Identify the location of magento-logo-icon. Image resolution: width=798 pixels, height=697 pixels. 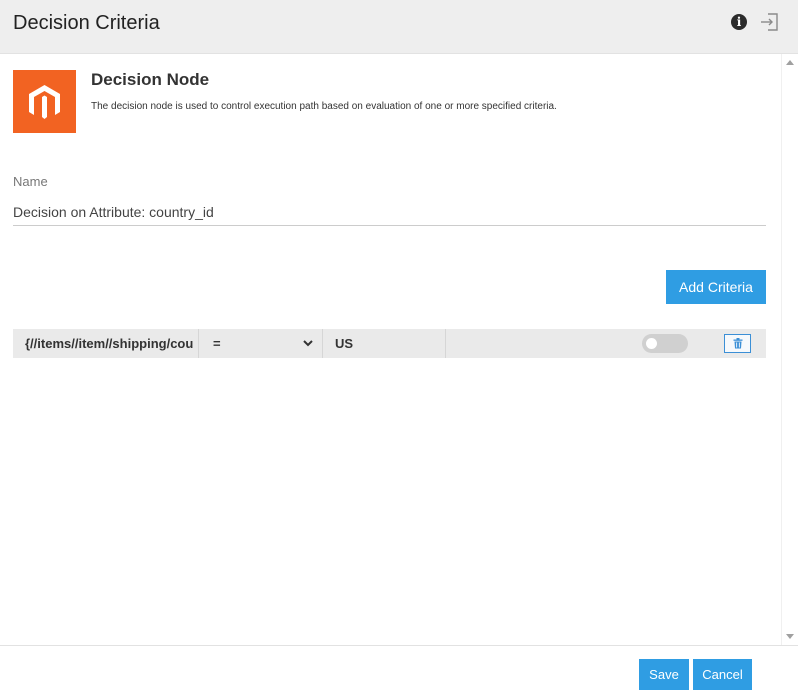
(44, 102).